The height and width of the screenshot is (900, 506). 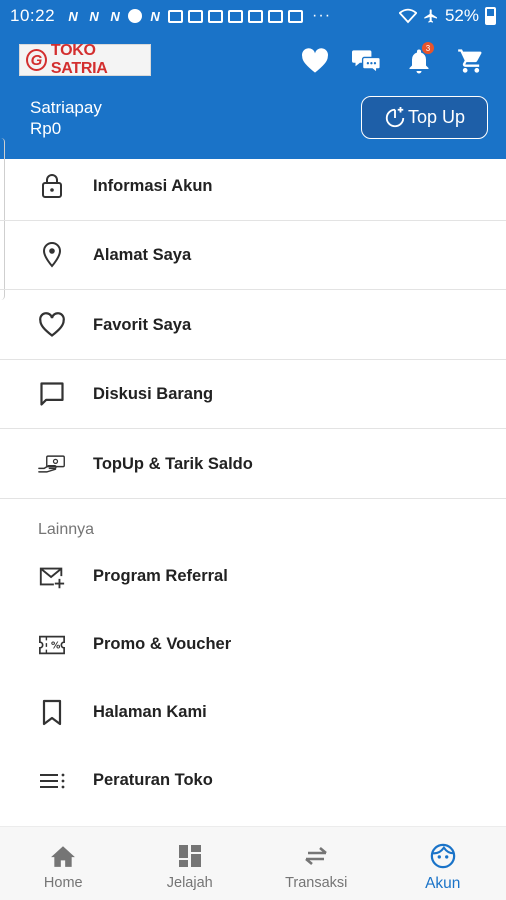 What do you see at coordinates (150, 712) in the screenshot?
I see `menu-item-label: Halaman Kami` at bounding box center [150, 712].